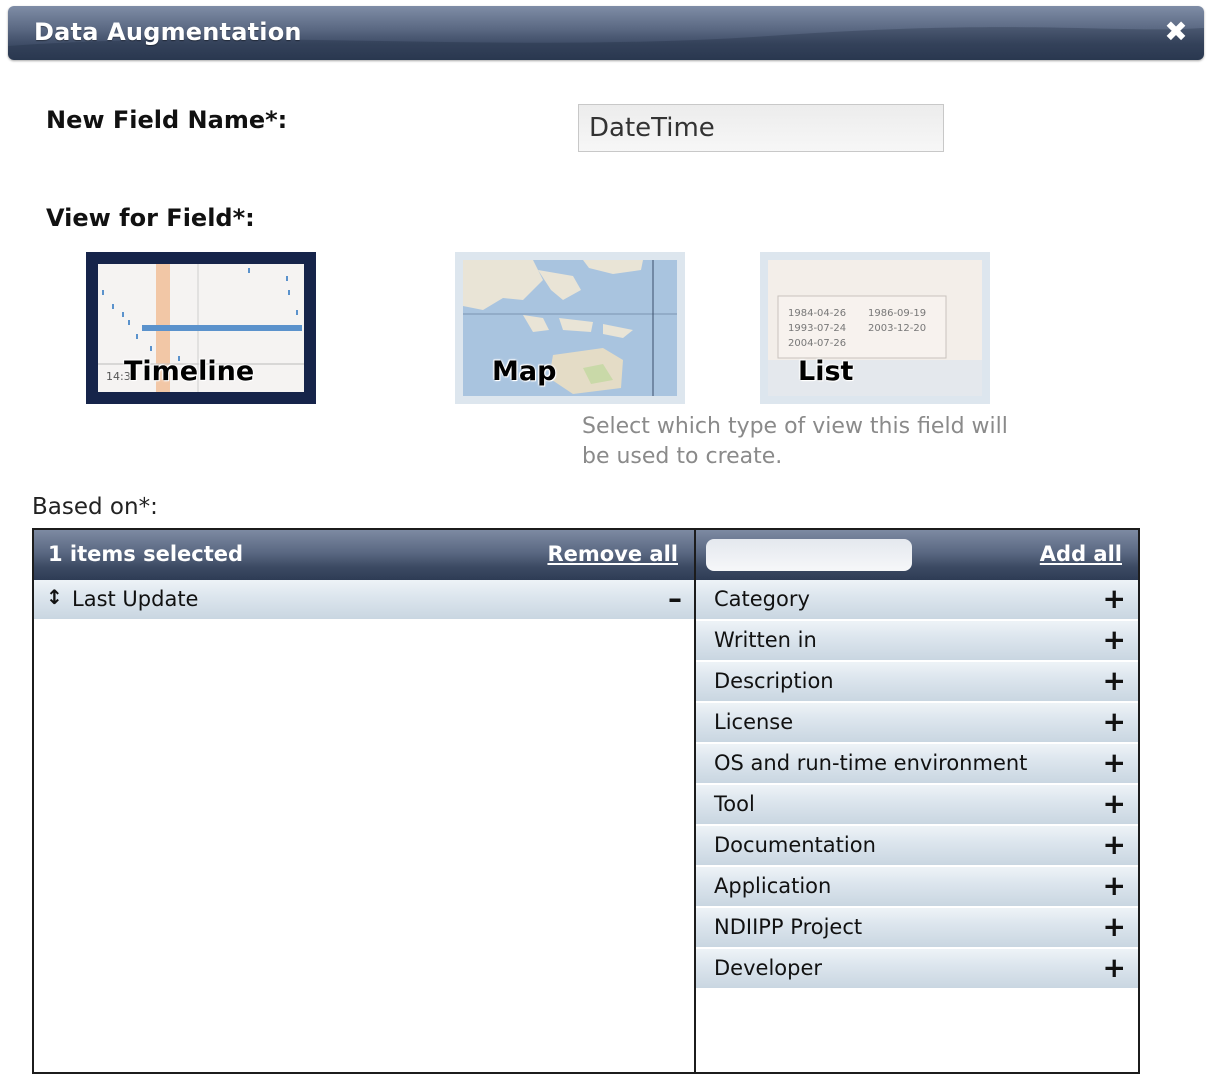  Describe the element at coordinates (135, 599) in the screenshot. I see `selected-item-label: Last Update` at that location.